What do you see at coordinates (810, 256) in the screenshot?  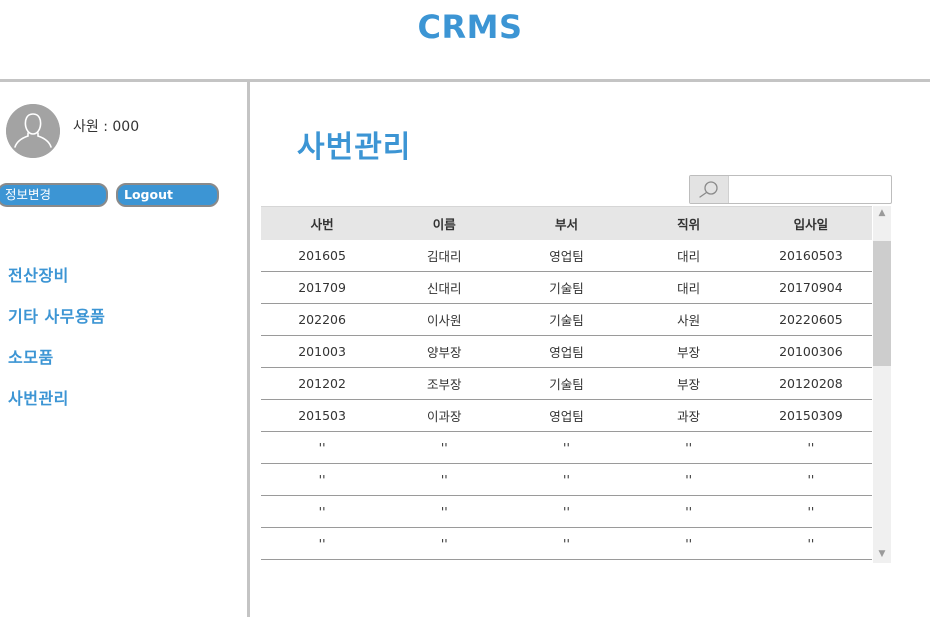 I see `cell-hire-date: 20160503` at bounding box center [810, 256].